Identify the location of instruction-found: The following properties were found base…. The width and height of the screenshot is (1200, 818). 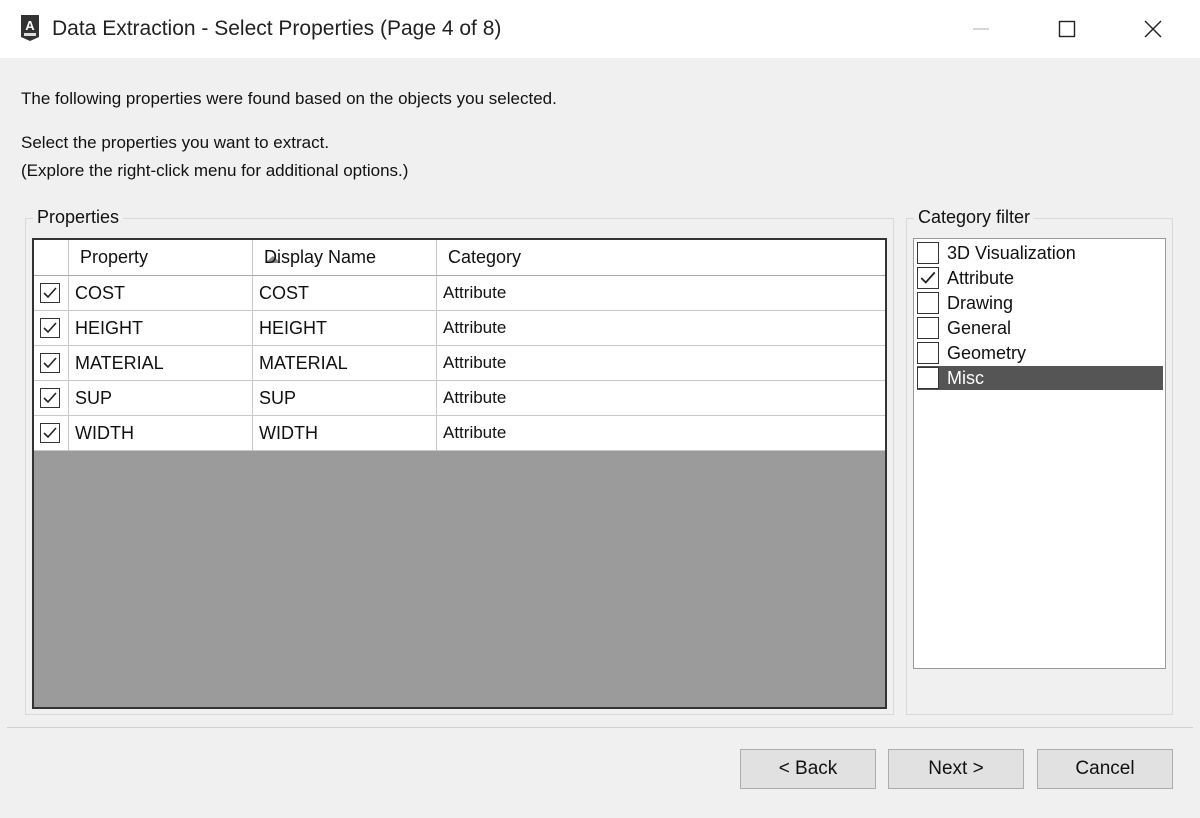
(289, 98).